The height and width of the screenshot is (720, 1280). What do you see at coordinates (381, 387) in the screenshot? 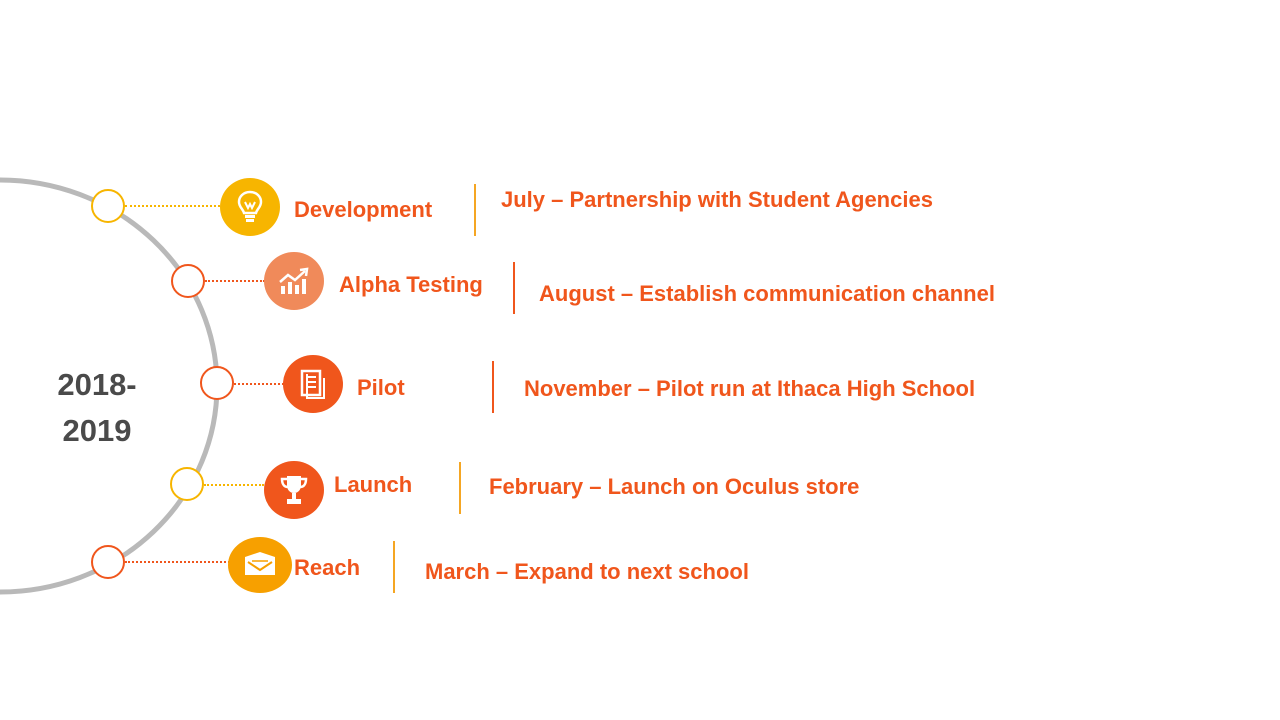
I see `phase-label-pilot: Pilot` at bounding box center [381, 387].